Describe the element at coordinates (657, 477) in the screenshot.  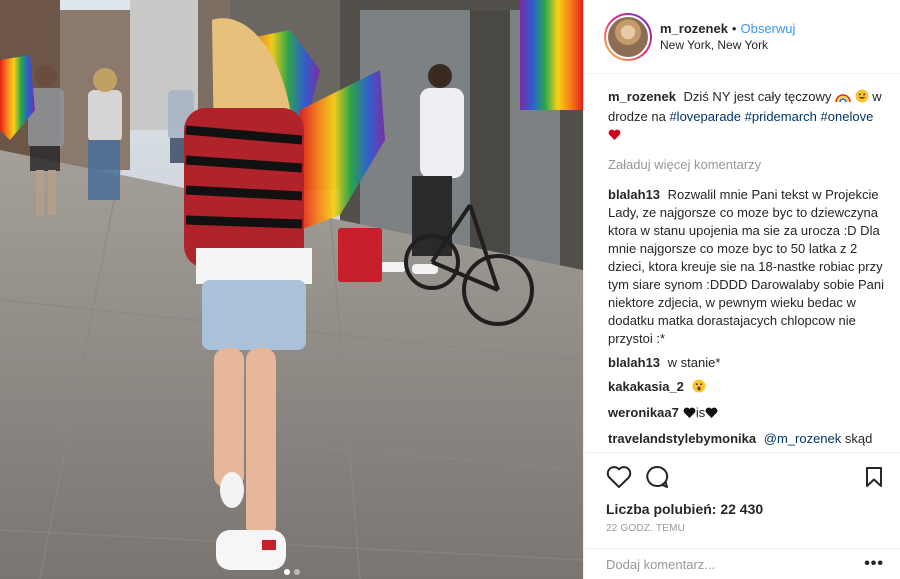
I see `comment-icon` at that location.